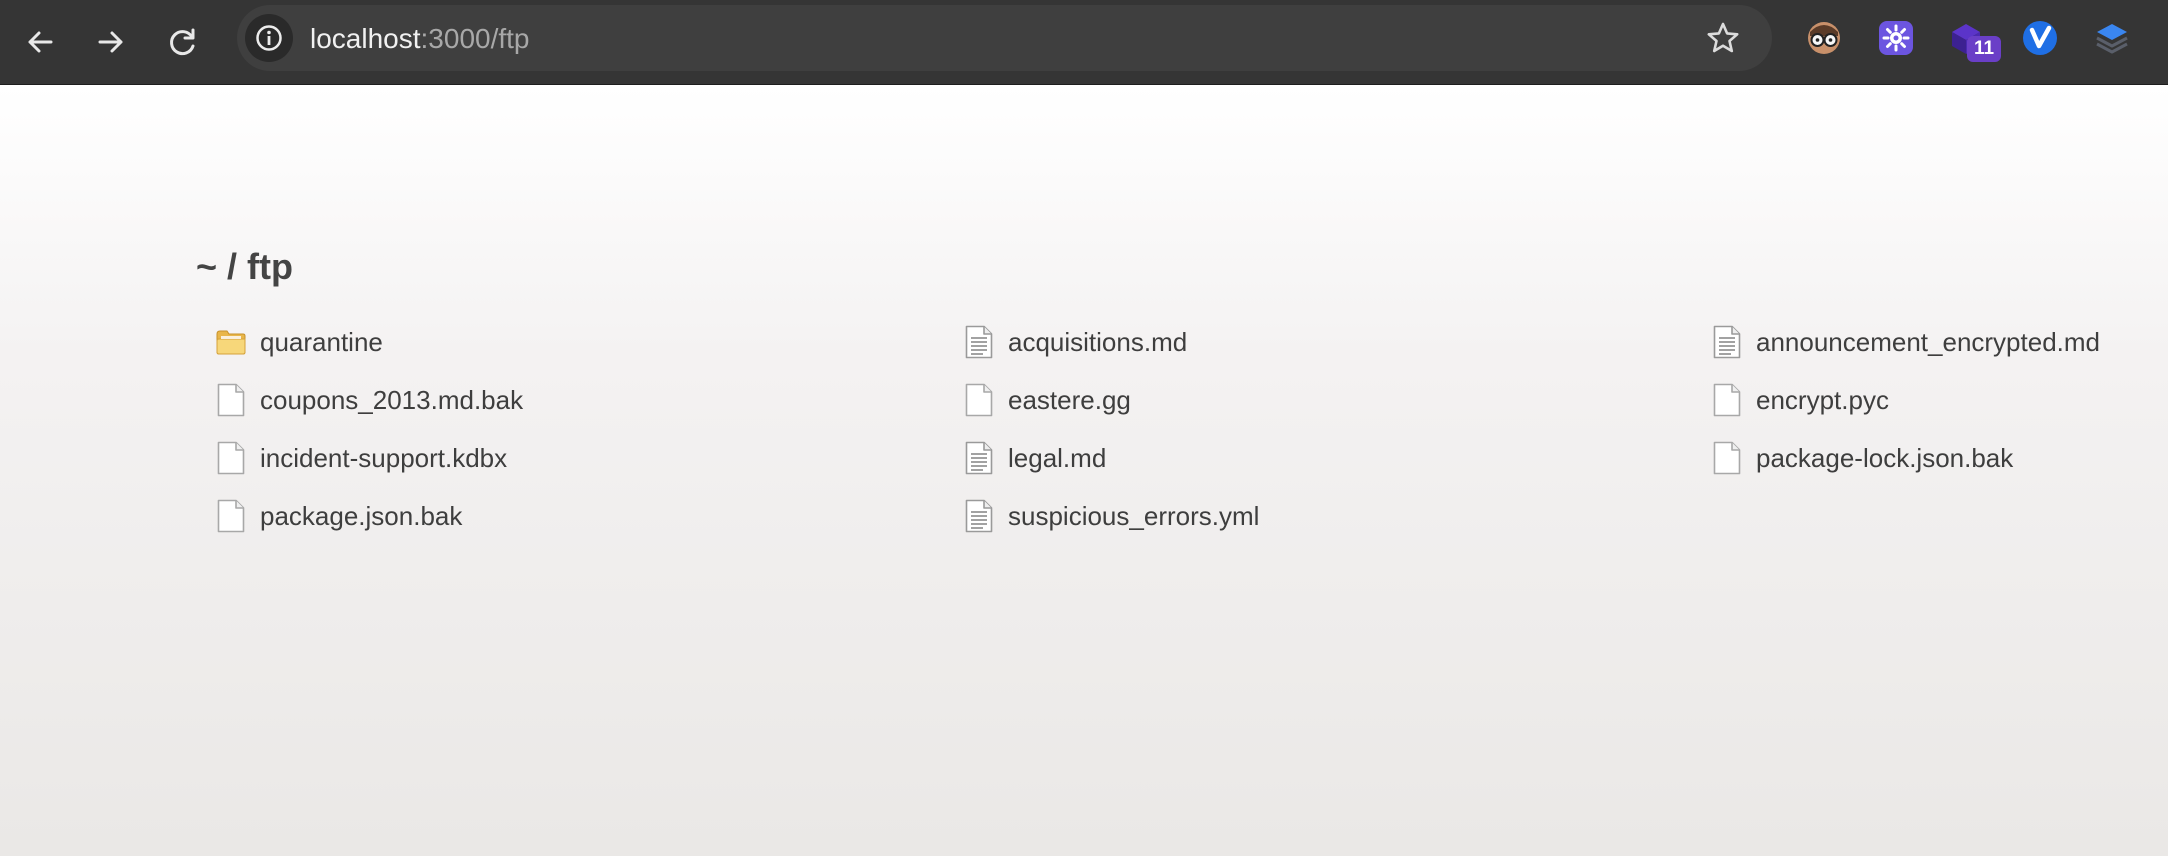  What do you see at coordinates (244, 266) in the screenshot?
I see `breadcrumb: ~ / ftp` at bounding box center [244, 266].